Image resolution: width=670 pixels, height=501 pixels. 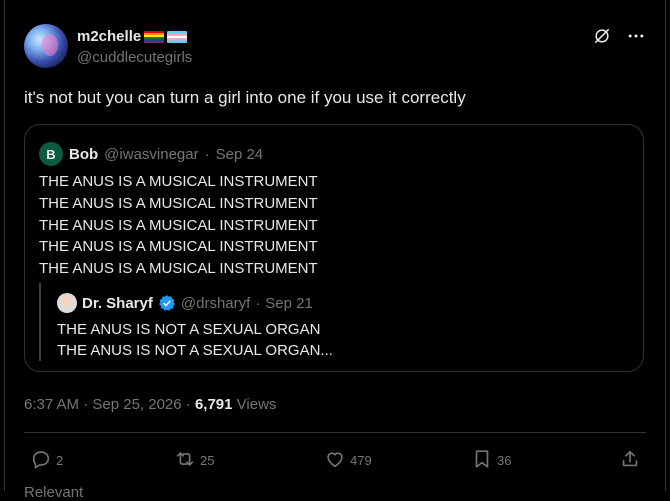 What do you see at coordinates (504, 460) in the screenshot?
I see `bookmark-count: 36` at bounding box center [504, 460].